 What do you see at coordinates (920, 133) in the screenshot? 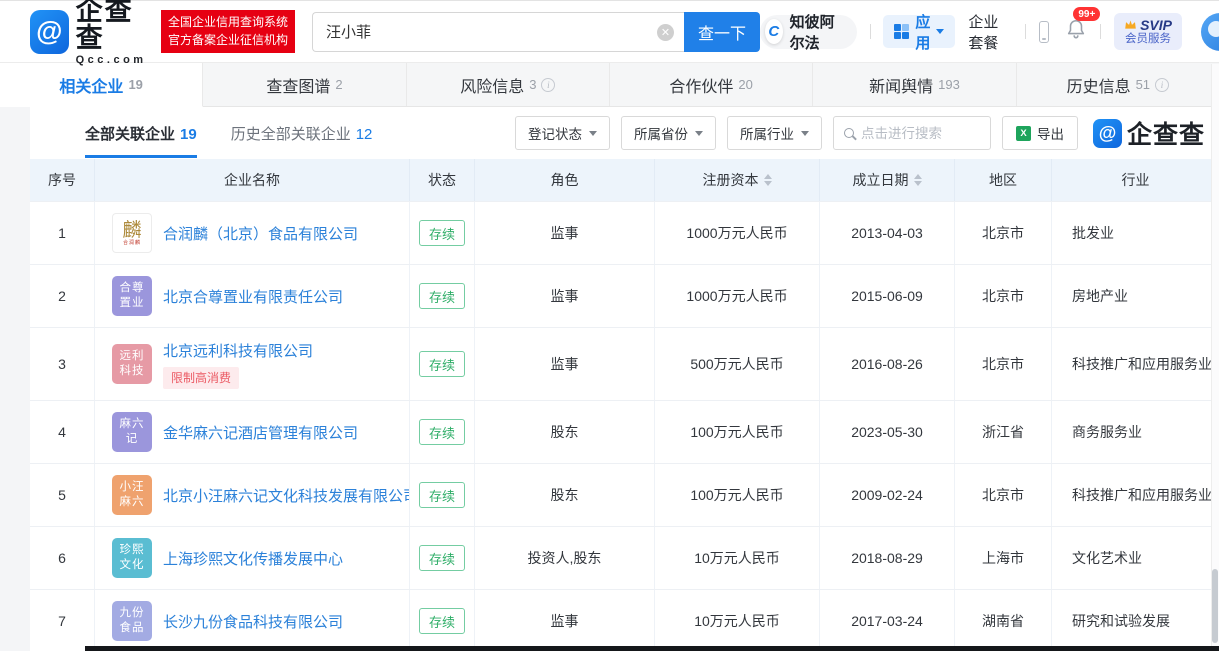
I see `list-search-input` at bounding box center [920, 133].